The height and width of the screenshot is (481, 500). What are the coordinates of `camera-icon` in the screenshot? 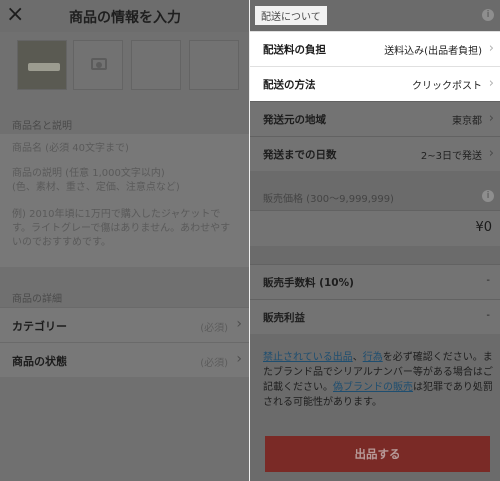 It's located at (99, 64).